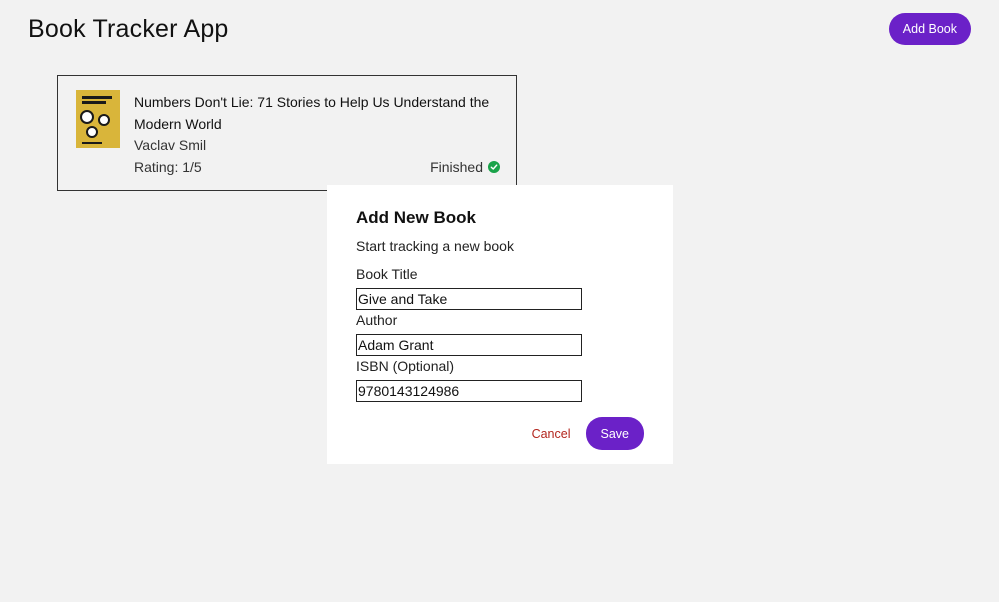 The image size is (999, 602). I want to click on cancel-button: Cancel, so click(551, 434).